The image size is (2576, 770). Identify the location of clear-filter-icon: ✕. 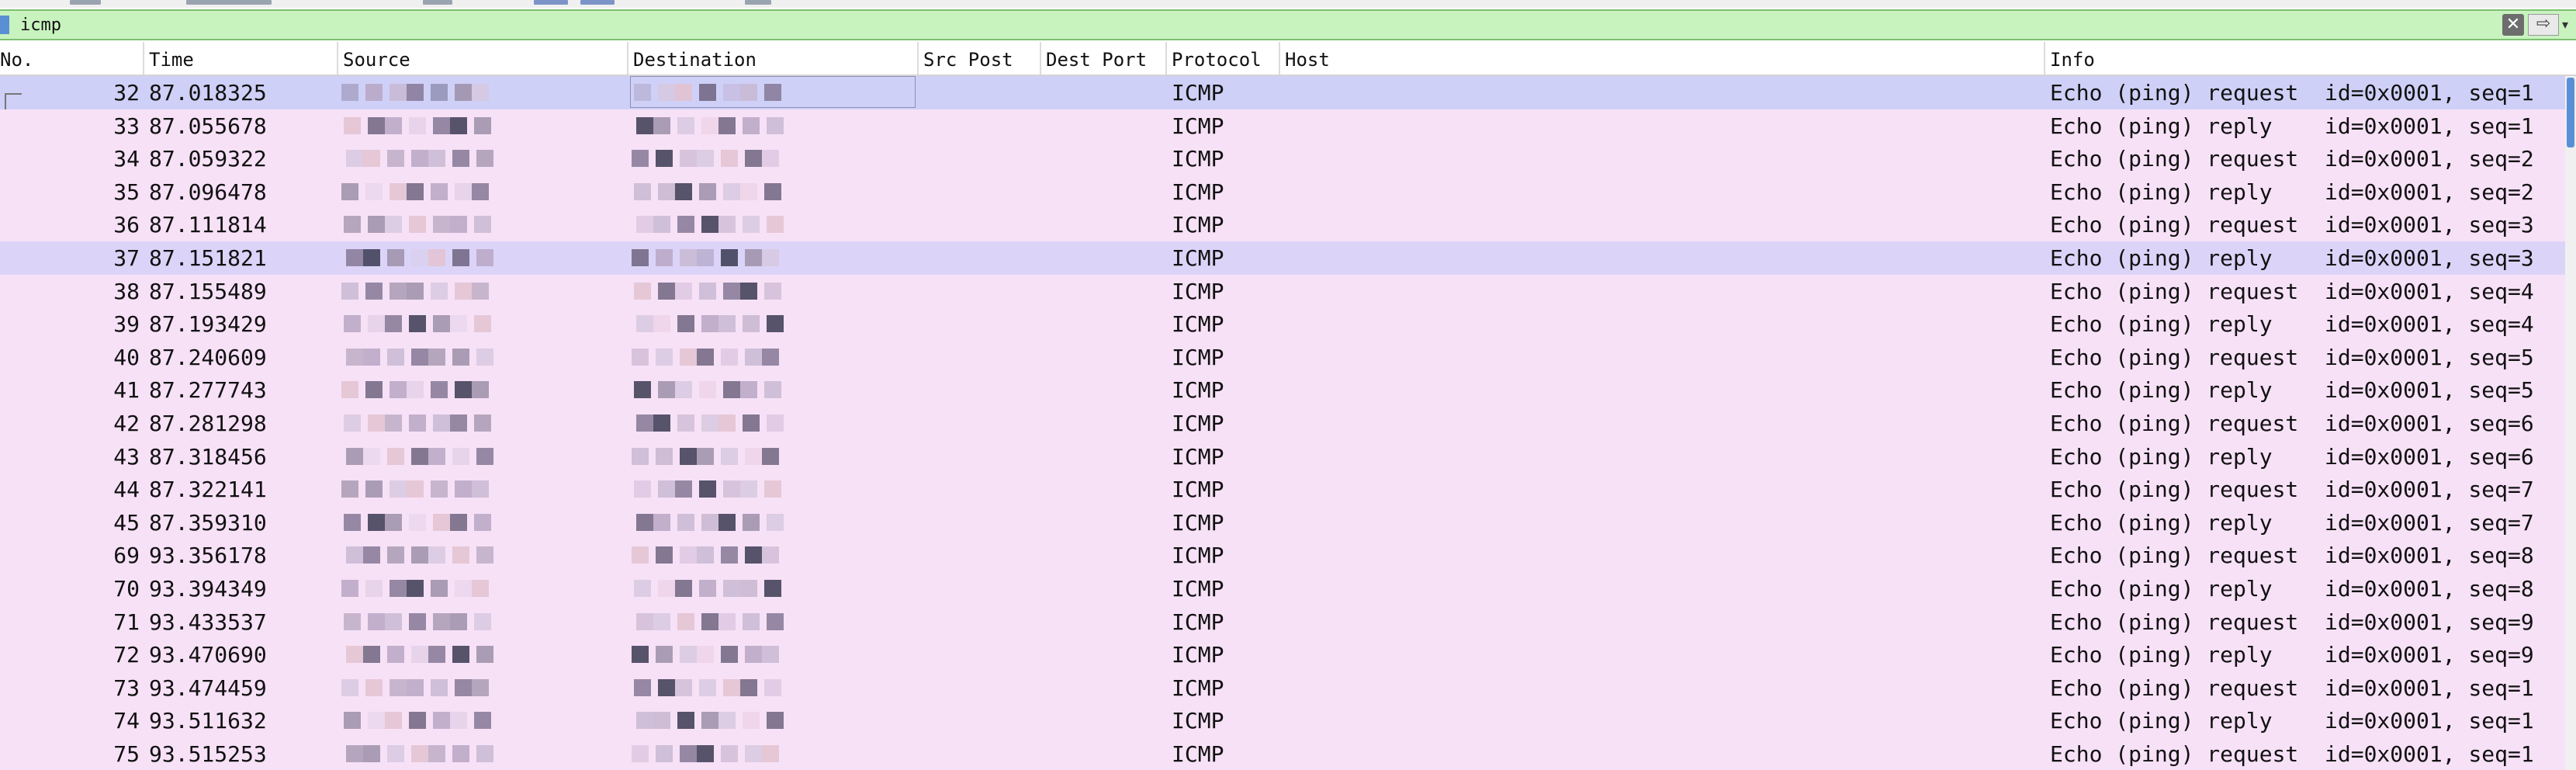
(2513, 25).